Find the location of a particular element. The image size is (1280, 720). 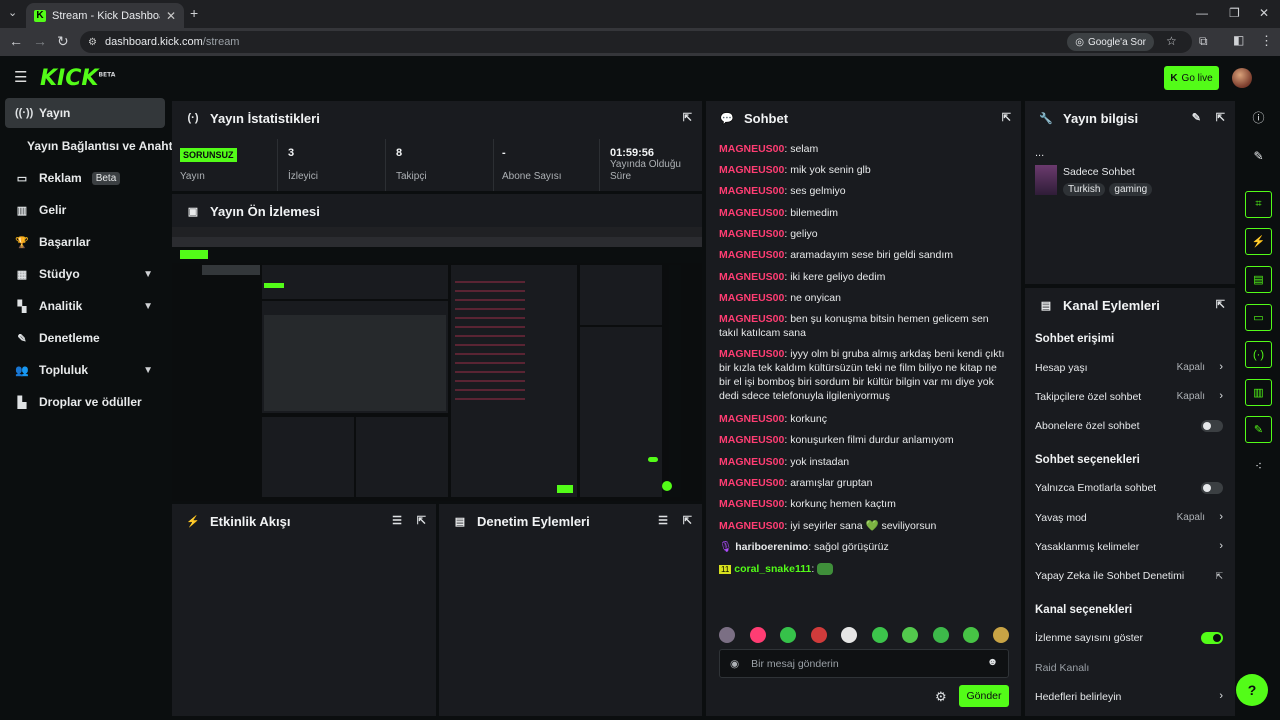

chat-message: MAGNEUS00: mik yok senin glb is located at coordinates (864, 170).